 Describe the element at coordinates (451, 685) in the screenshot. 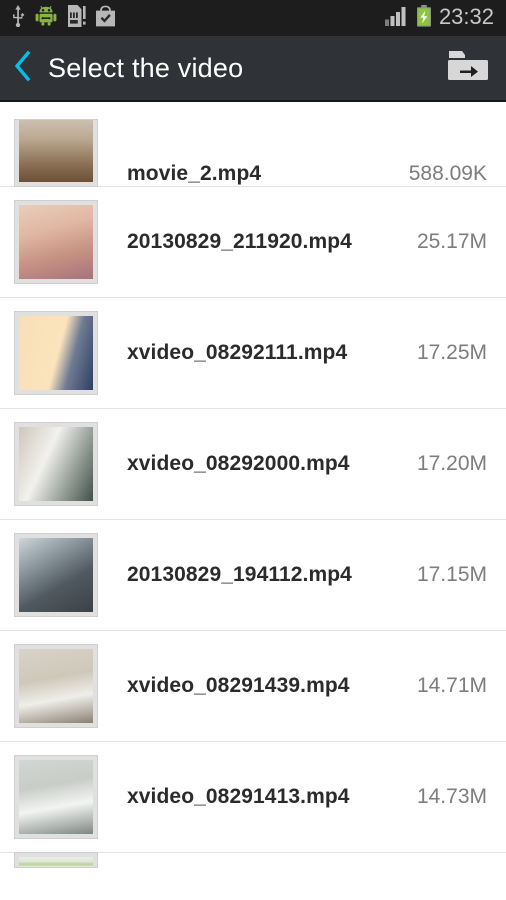

I see `file-size: 14.71M` at that location.